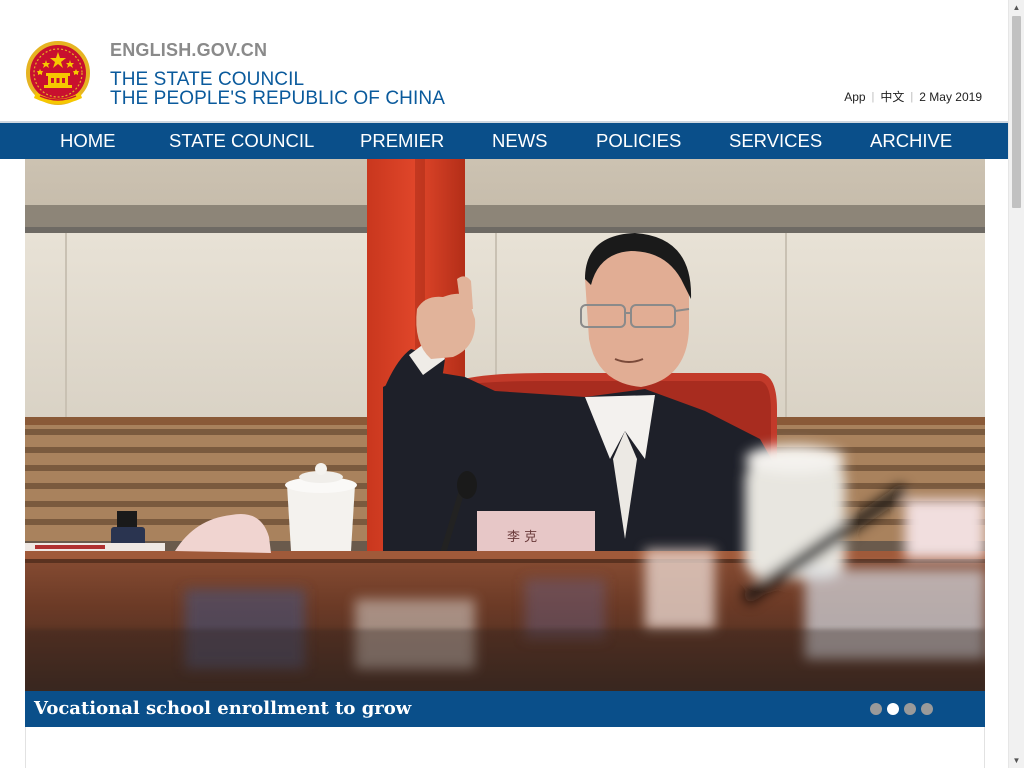  What do you see at coordinates (1016, 7) in the screenshot?
I see `scroll-up-arrow-icon: ▲` at bounding box center [1016, 7].